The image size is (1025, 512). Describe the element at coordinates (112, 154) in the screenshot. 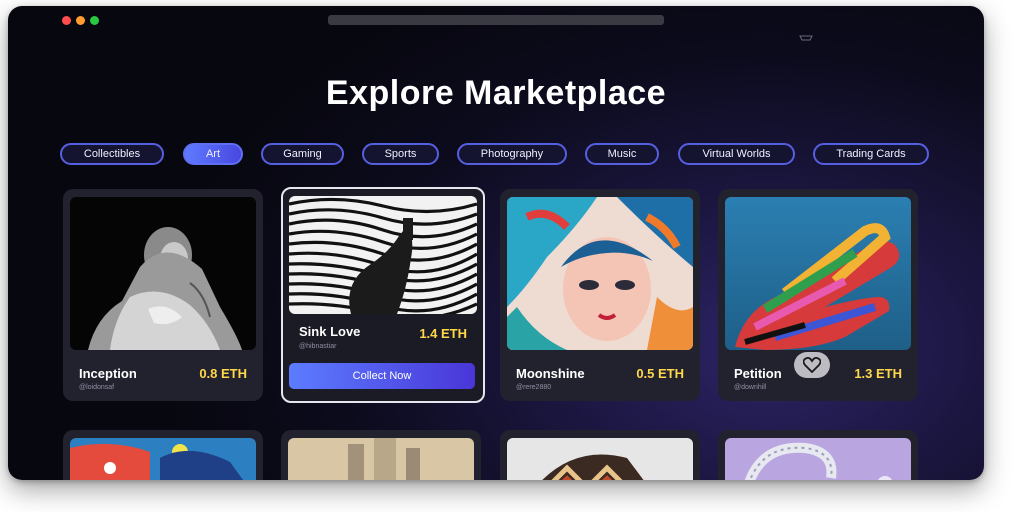

I see `chip-collectibles: Collectibles` at that location.